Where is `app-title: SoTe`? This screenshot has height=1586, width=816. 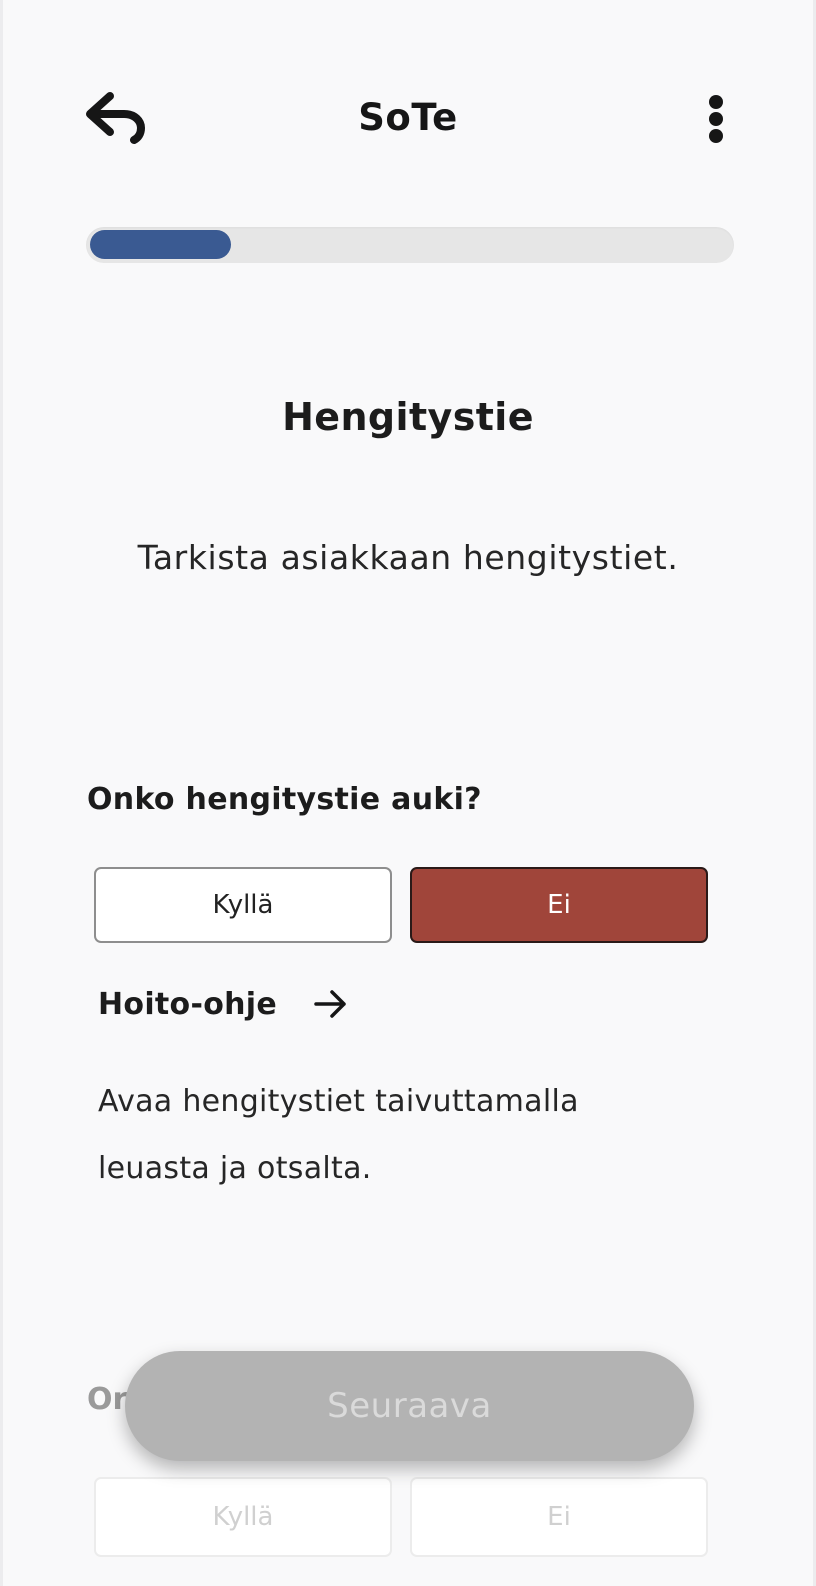 app-title: SoTe is located at coordinates (408, 117).